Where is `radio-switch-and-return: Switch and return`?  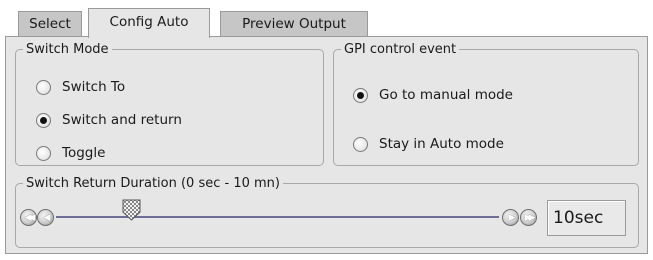 radio-switch-and-return: Switch and return is located at coordinates (109, 120).